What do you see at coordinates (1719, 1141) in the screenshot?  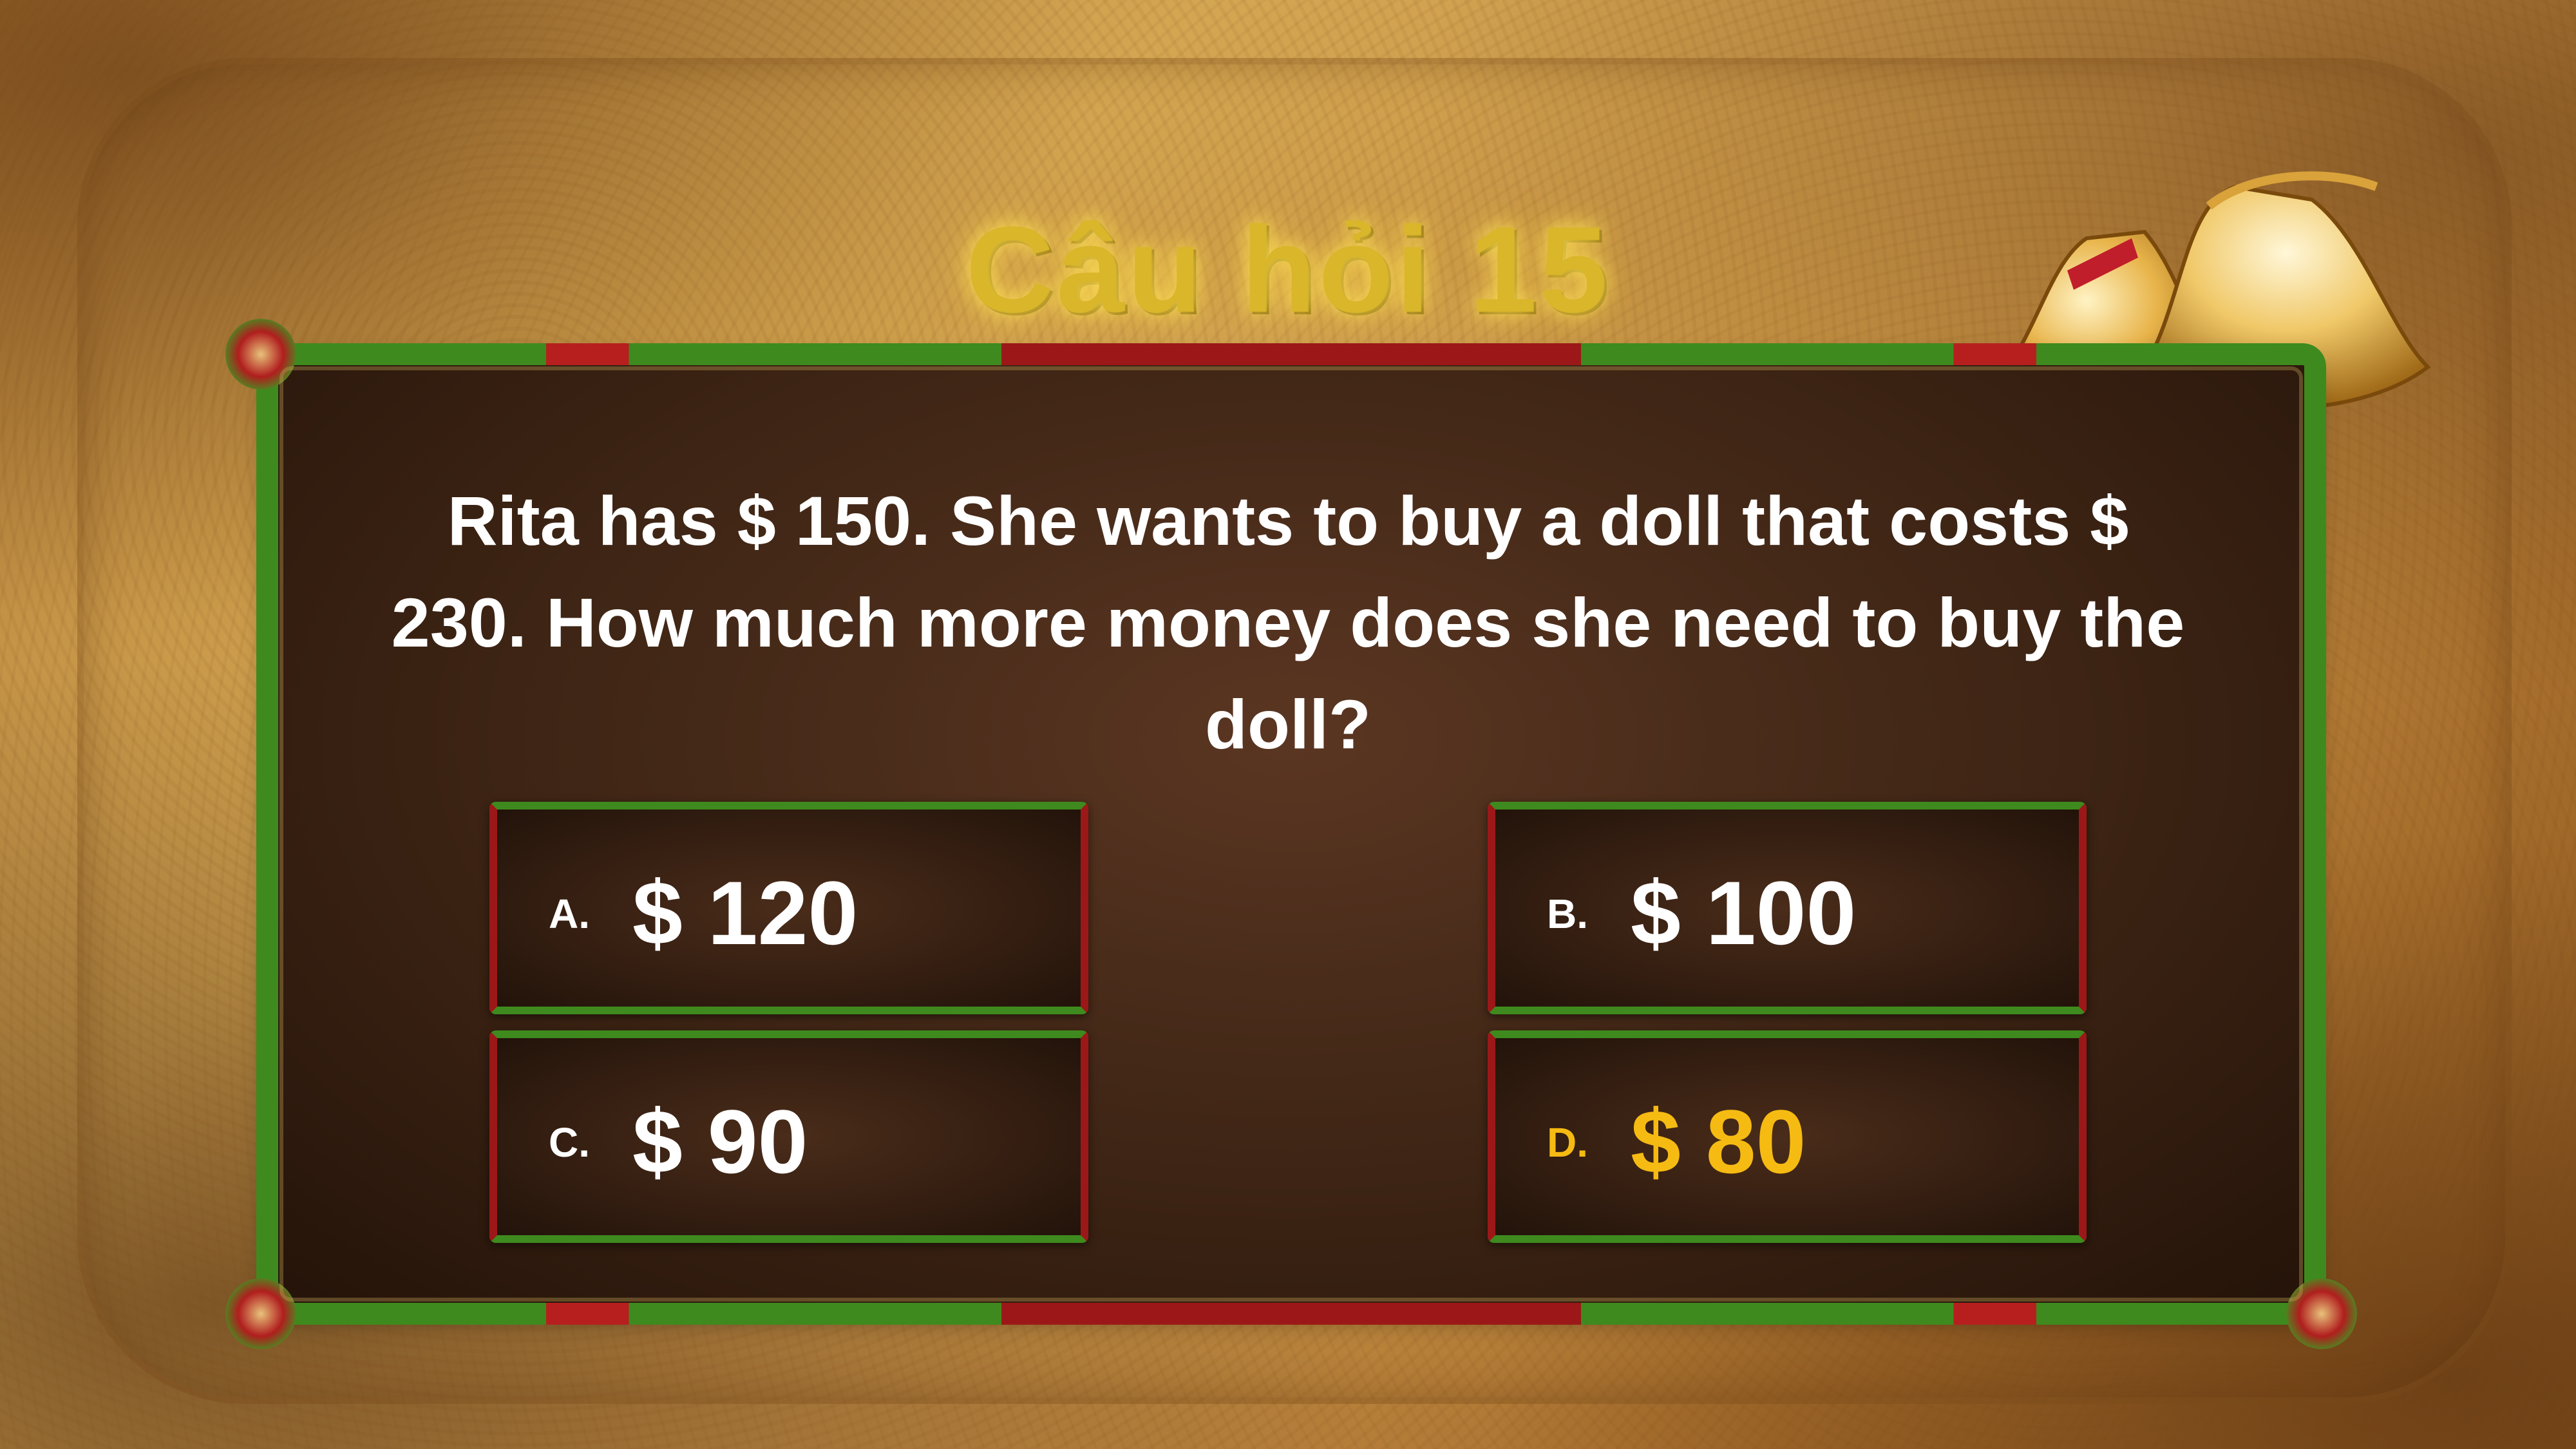 I see `answer-value: $ 80` at bounding box center [1719, 1141].